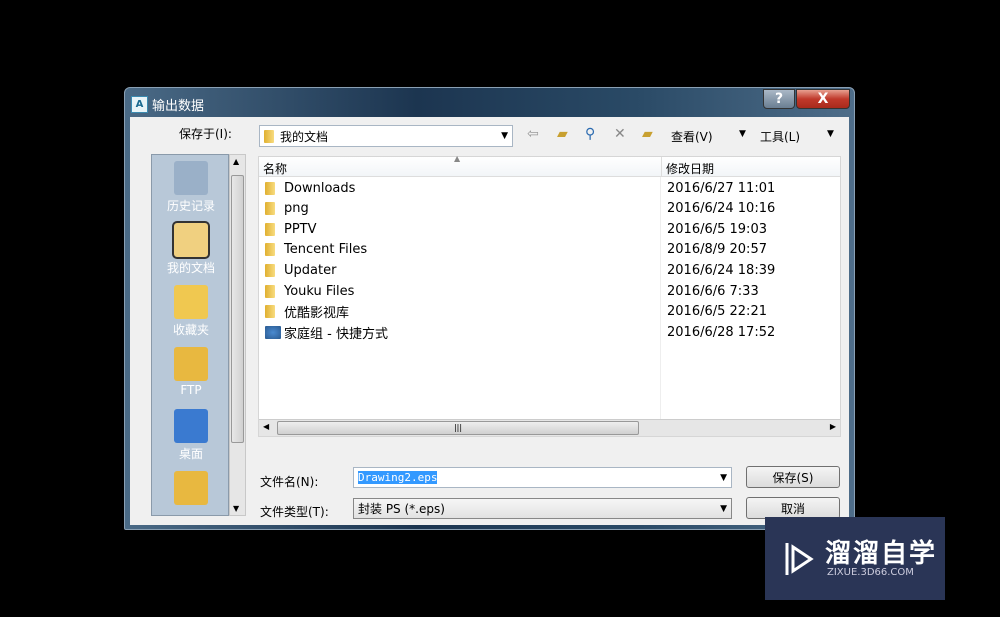  I want to click on sidebar-item-label: FTP, so click(191, 390).